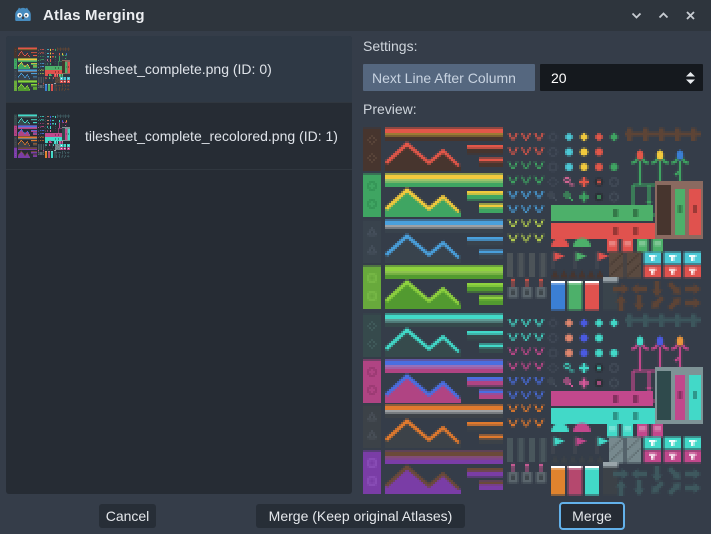  I want to click on chevron-down-icon, so click(636, 15).